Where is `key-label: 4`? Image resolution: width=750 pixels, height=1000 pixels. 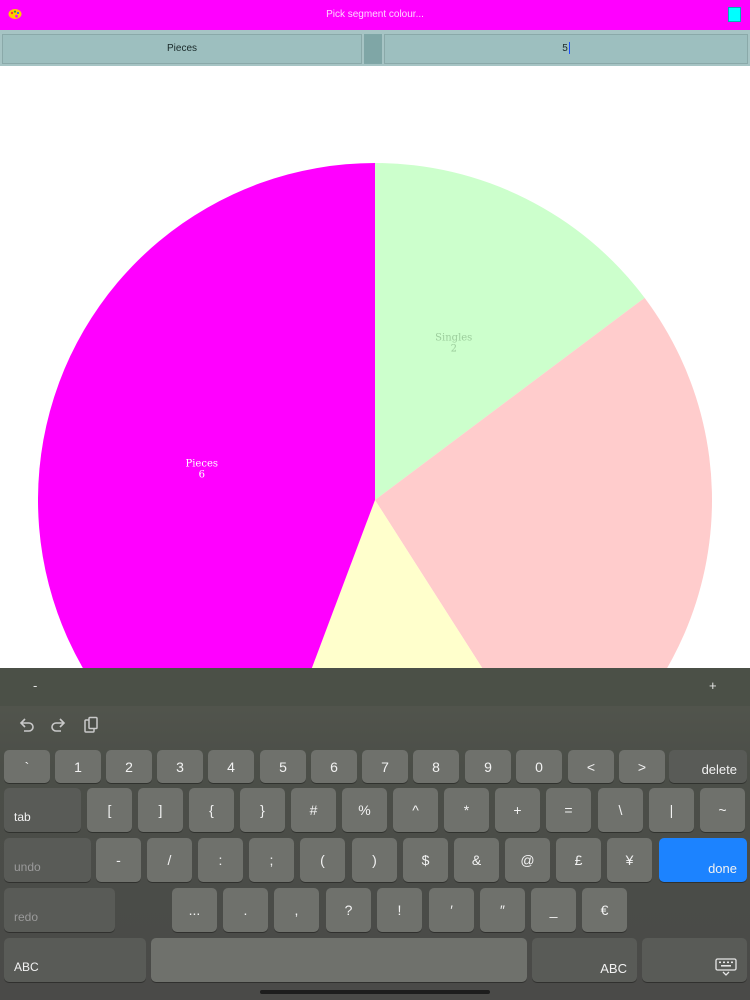
key-label: 4 is located at coordinates (231, 766).